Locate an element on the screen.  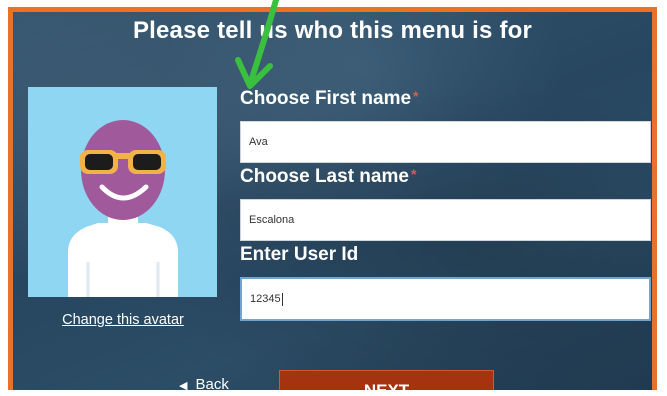
green-arrow-icon is located at coordinates (257, 44).